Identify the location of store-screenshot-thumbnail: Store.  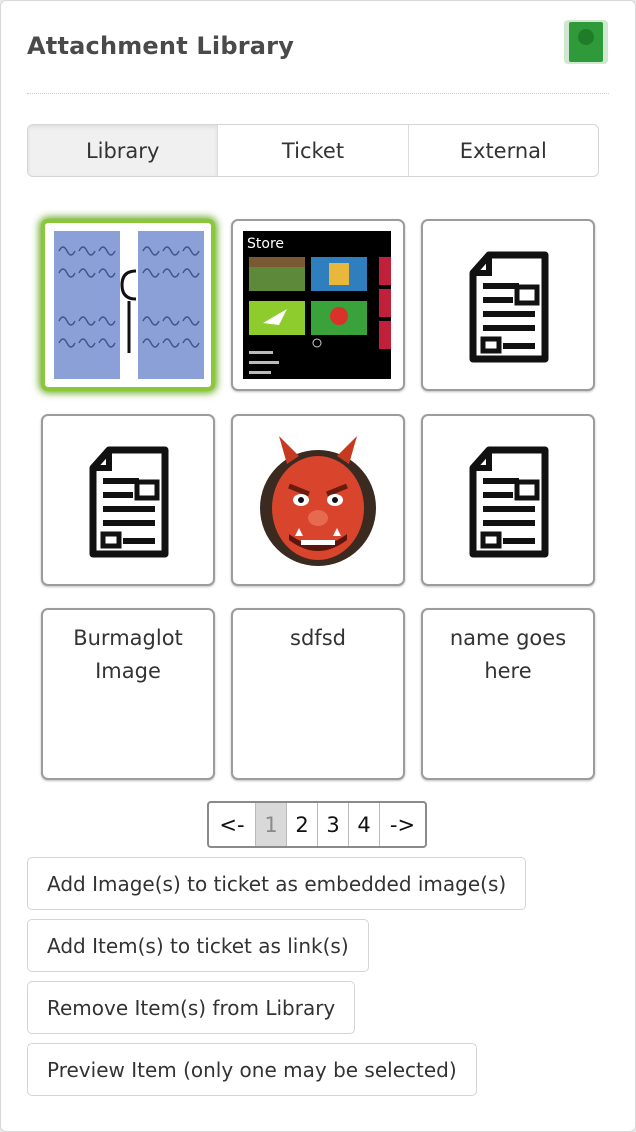
(317, 305).